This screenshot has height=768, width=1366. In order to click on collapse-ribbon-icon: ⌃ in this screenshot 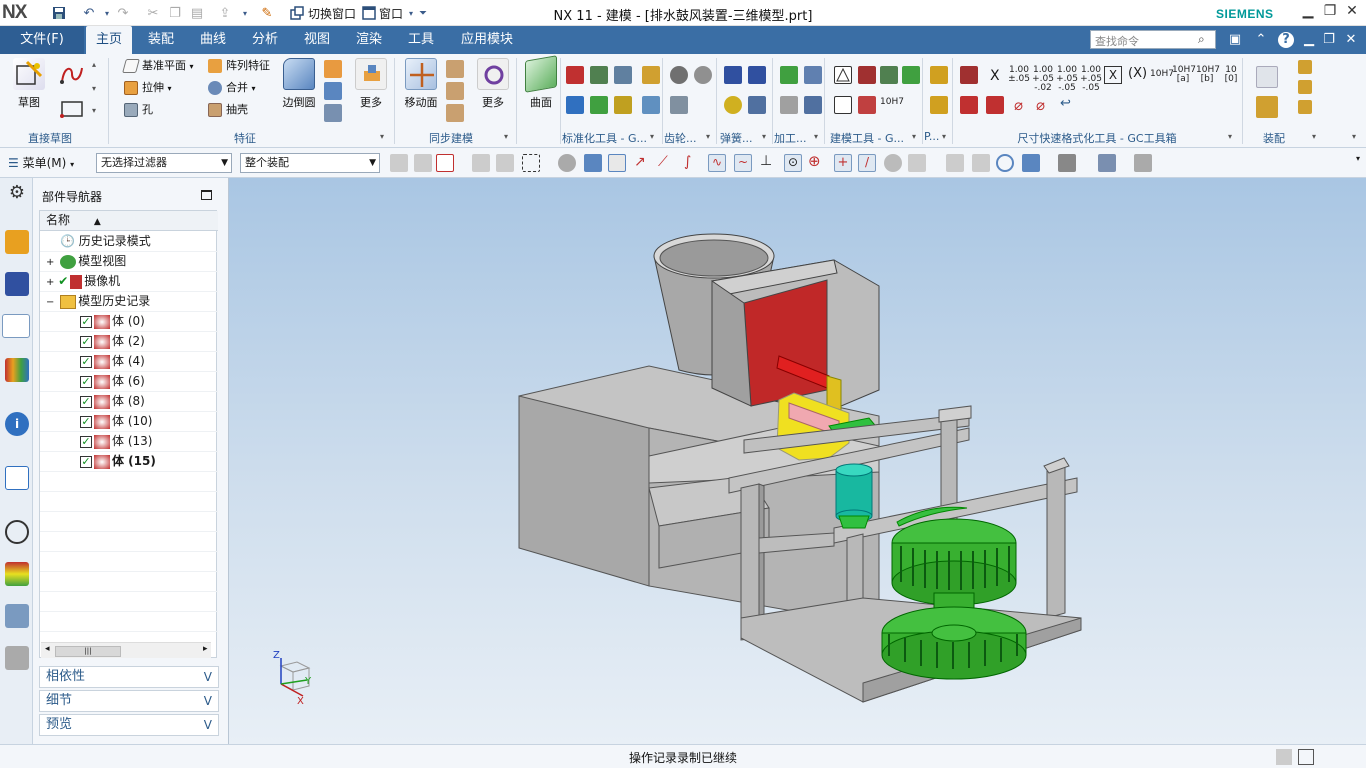, I will do `click(1261, 40)`.